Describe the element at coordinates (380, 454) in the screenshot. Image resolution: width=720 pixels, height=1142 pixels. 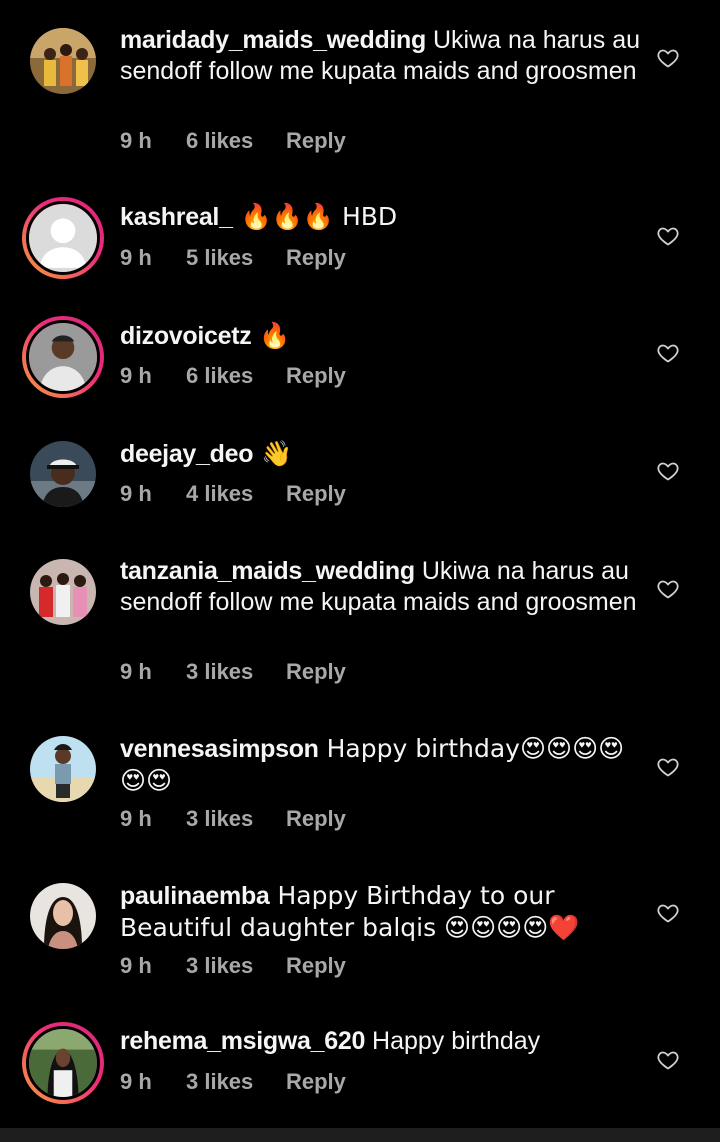
I see `comment-text: deejay_deo 👋` at that location.